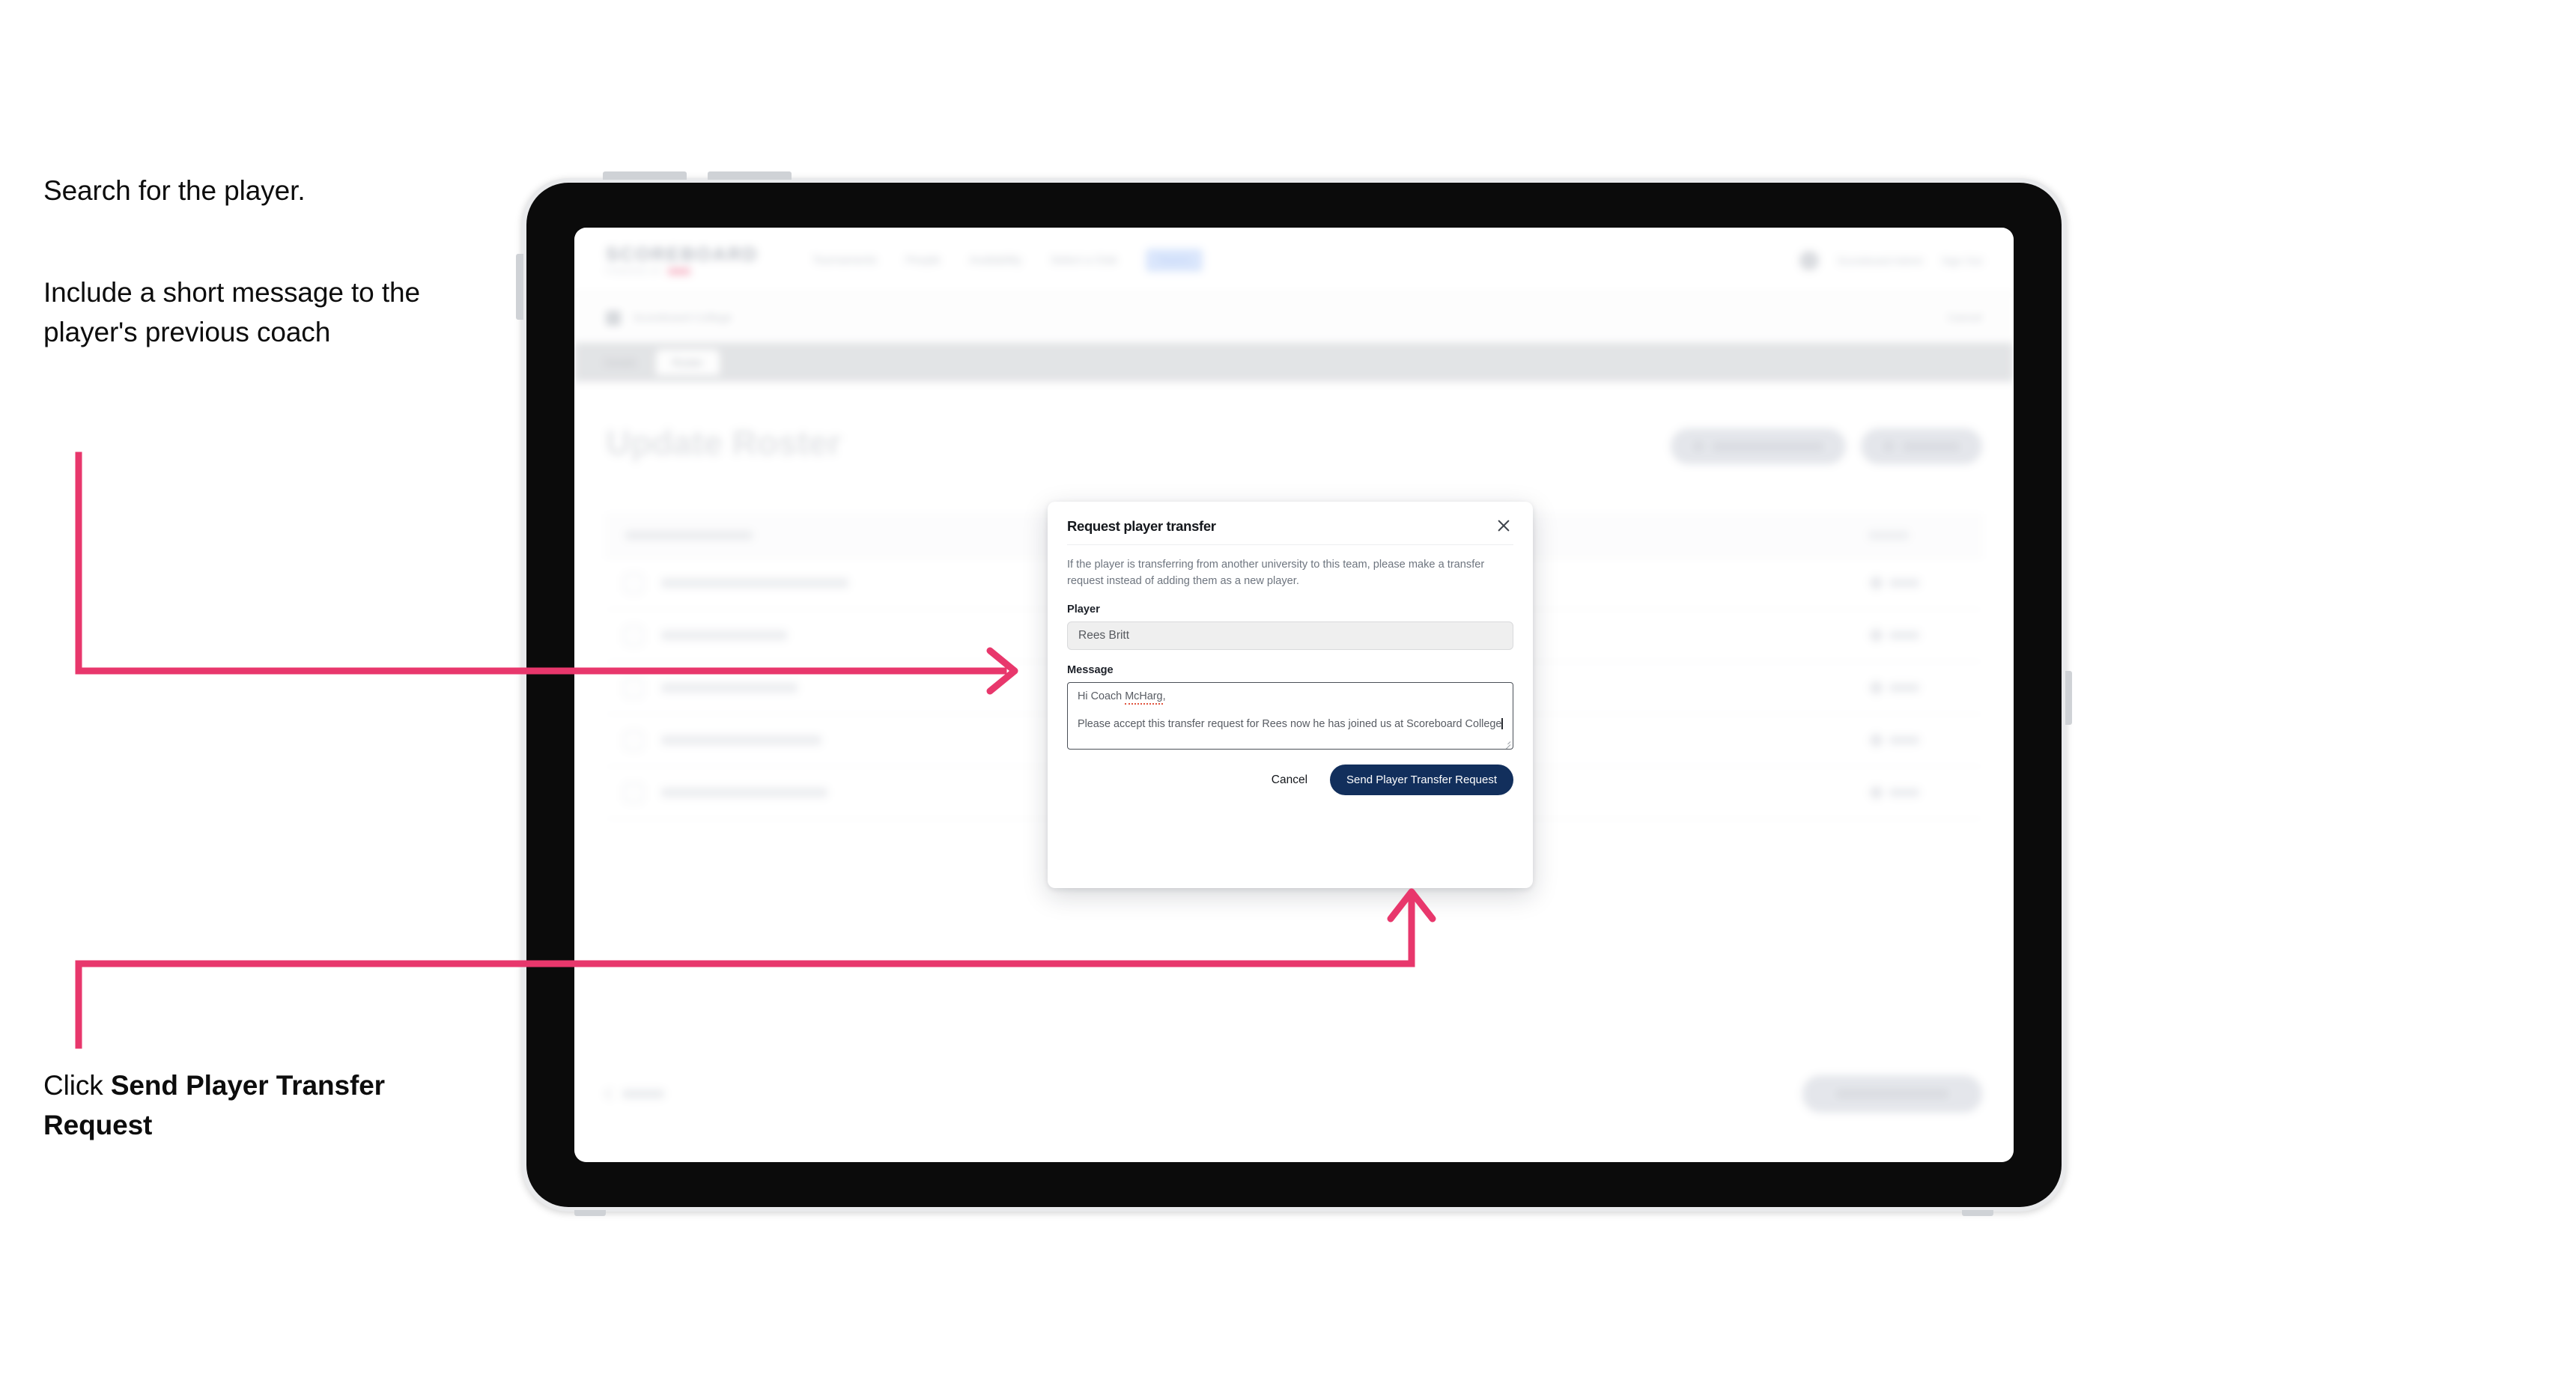 Image resolution: width=2576 pixels, height=1386 pixels. I want to click on power-button, so click(2068, 698).